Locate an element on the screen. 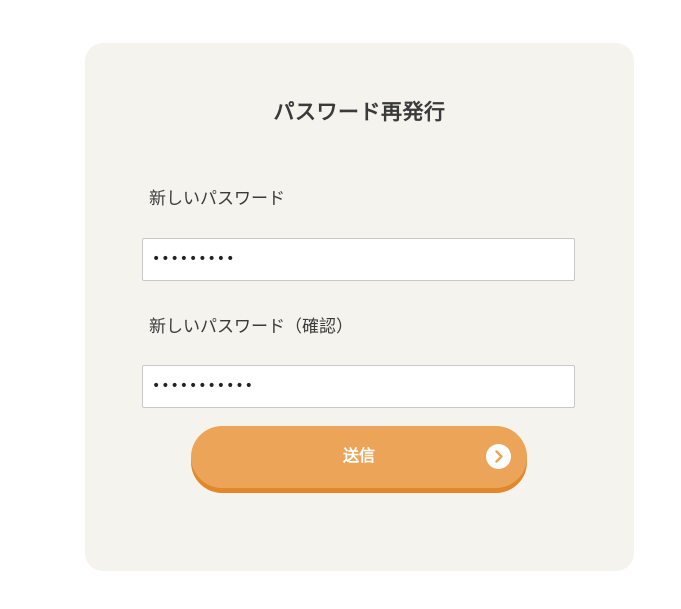  page-title: パスワード再発行 is located at coordinates (359, 112).